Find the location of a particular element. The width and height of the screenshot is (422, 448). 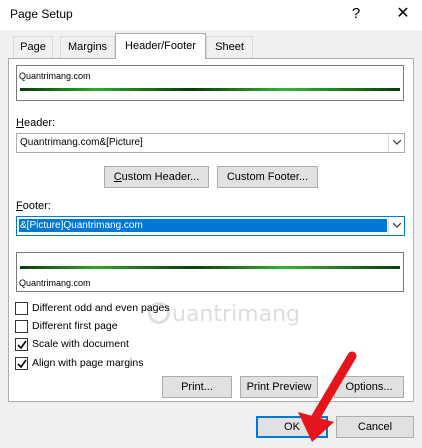

header-dropdown-button is located at coordinates (396, 143).